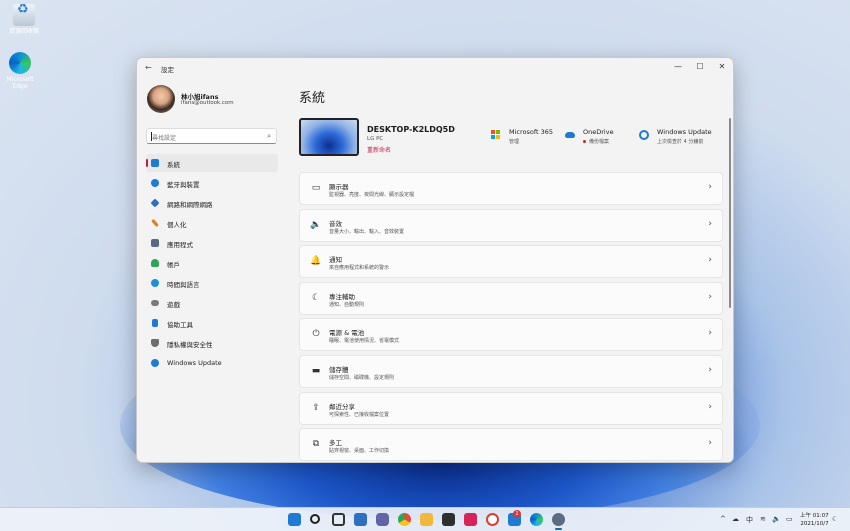  What do you see at coordinates (212, 163) in the screenshot?
I see `sidebar-item-system: 系統` at bounding box center [212, 163].